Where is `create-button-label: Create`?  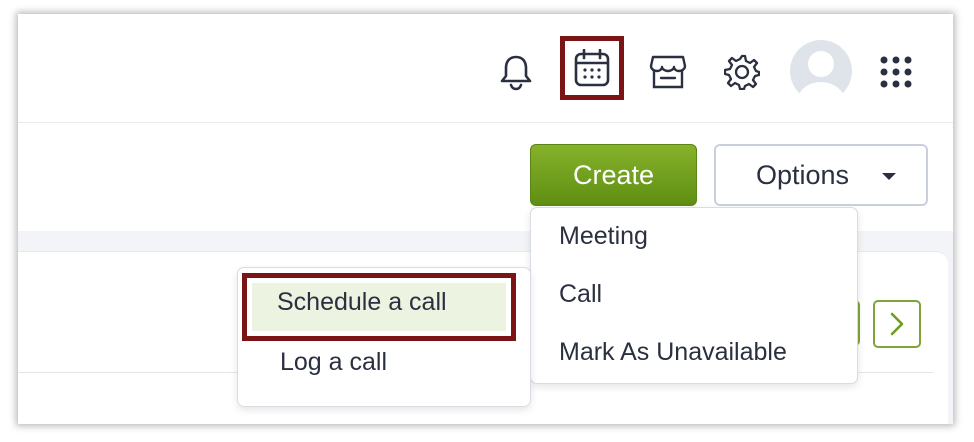 create-button-label: Create is located at coordinates (613, 174).